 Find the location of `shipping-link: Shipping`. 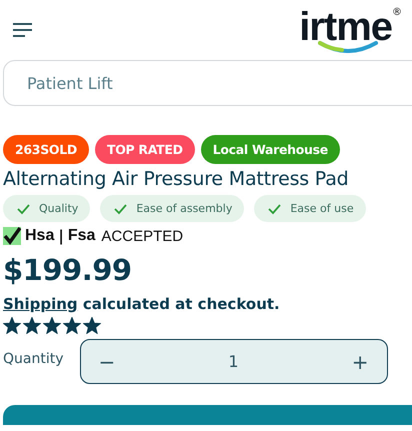

shipping-link: Shipping is located at coordinates (40, 304).